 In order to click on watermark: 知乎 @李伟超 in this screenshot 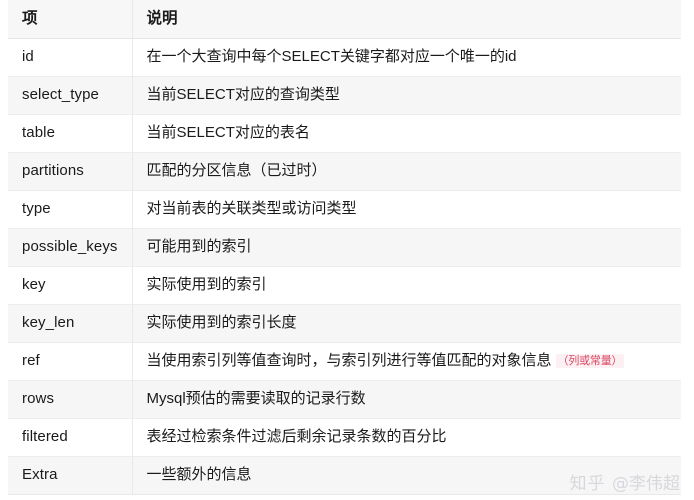, I will do `click(625, 481)`.